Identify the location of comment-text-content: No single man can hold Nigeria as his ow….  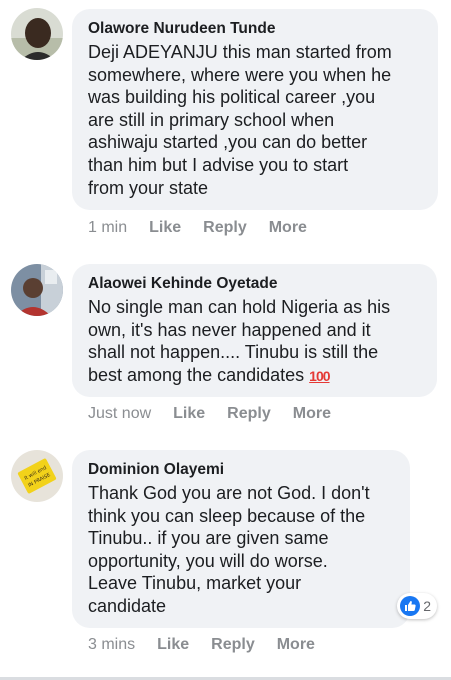
(239, 341).